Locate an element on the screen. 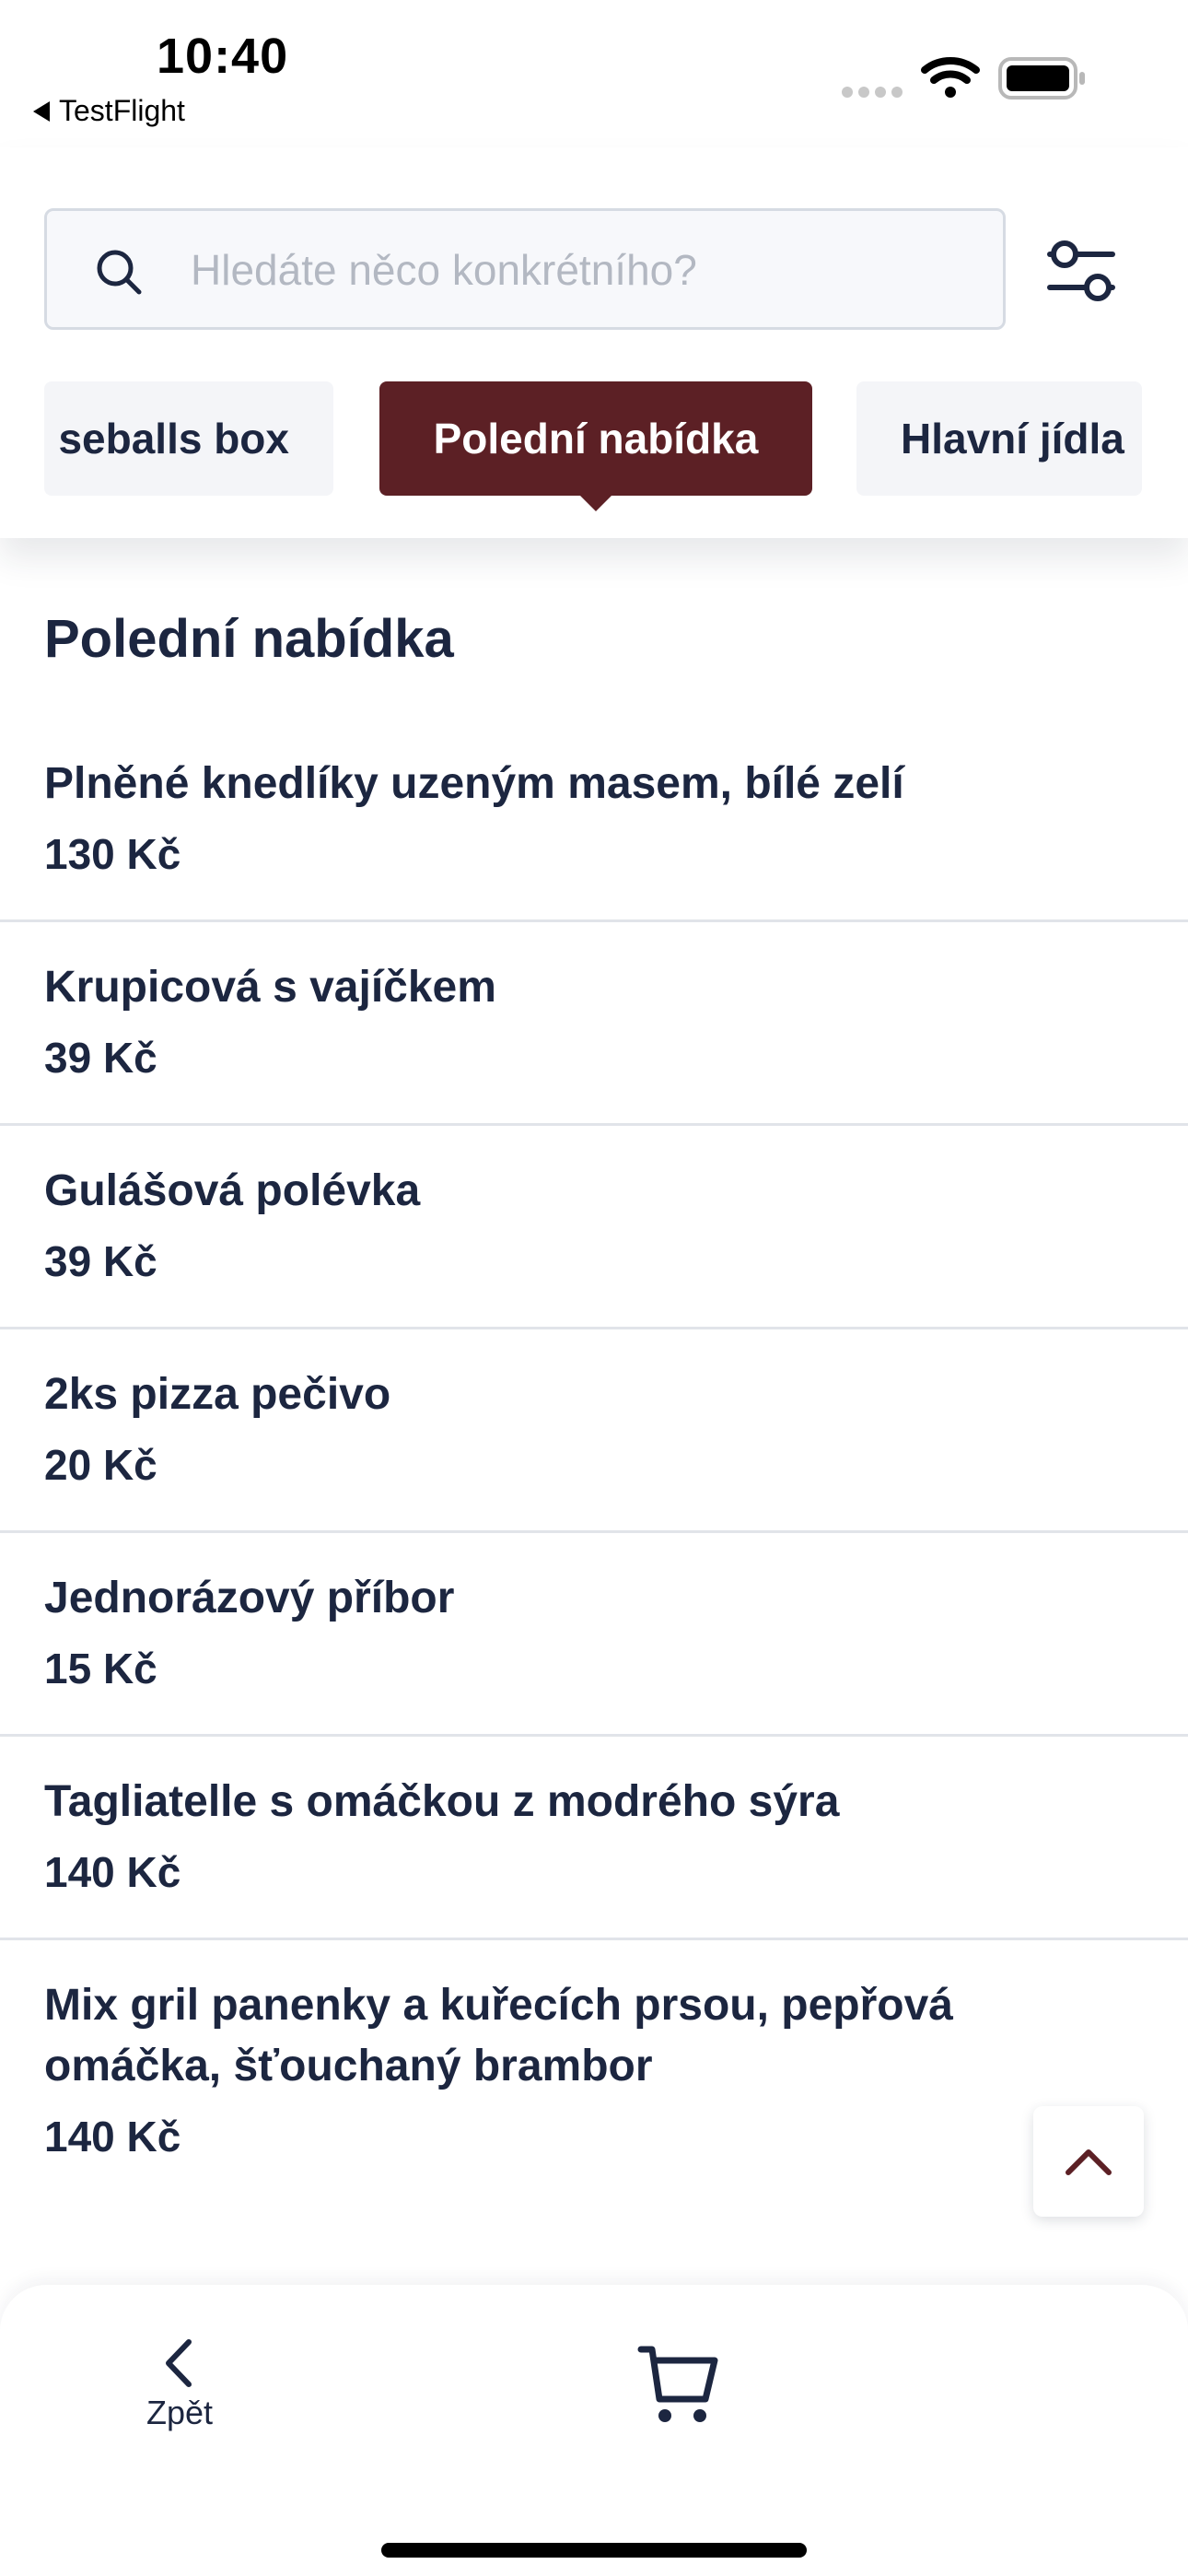 This screenshot has height=2576, width=1188. home-indicator is located at coordinates (594, 2550).